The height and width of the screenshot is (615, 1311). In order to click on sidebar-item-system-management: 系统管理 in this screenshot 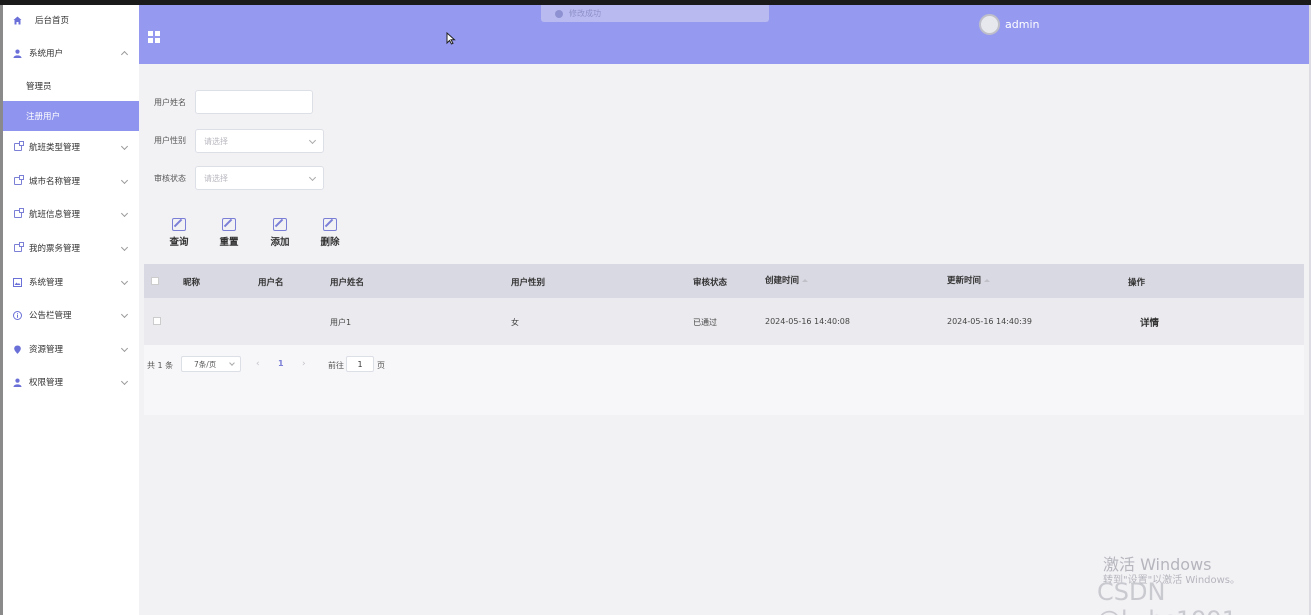, I will do `click(71, 282)`.